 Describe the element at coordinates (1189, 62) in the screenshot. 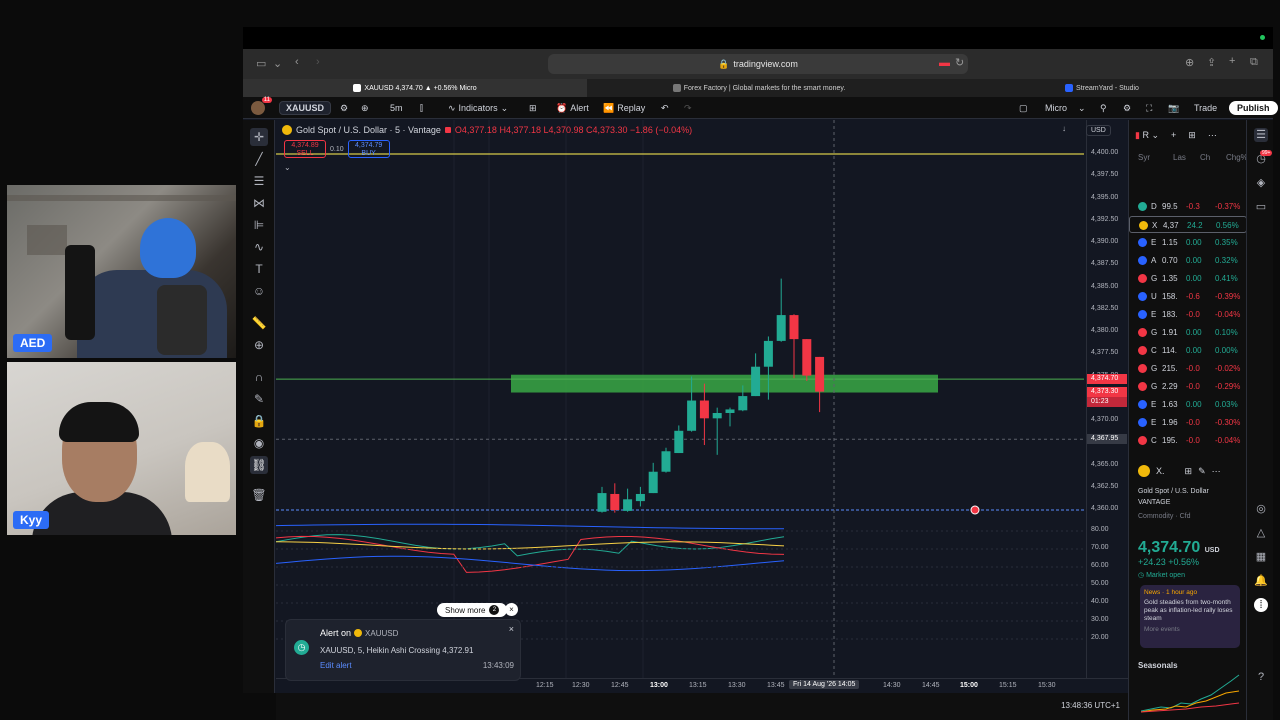

I see `download-icon: ⊕` at that location.